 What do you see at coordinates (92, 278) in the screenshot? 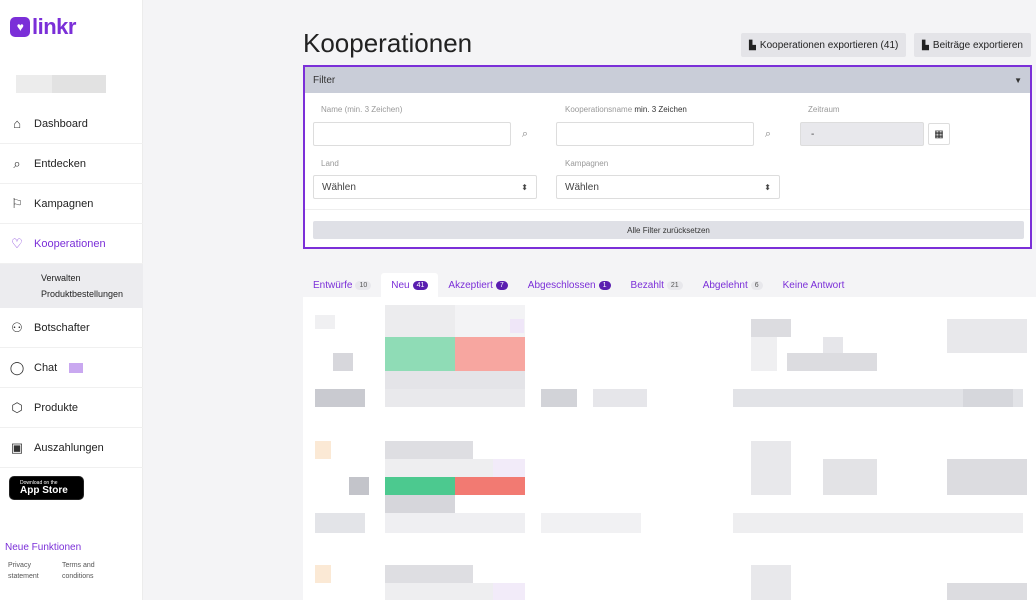
I see `subnav-item-verwalten: Verwalten` at bounding box center [92, 278].